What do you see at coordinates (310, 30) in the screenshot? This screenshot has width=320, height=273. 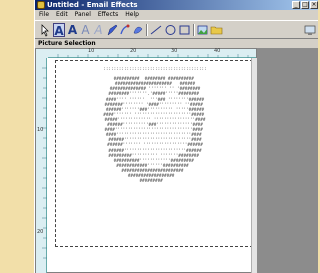 I see `display-icon` at bounding box center [310, 30].